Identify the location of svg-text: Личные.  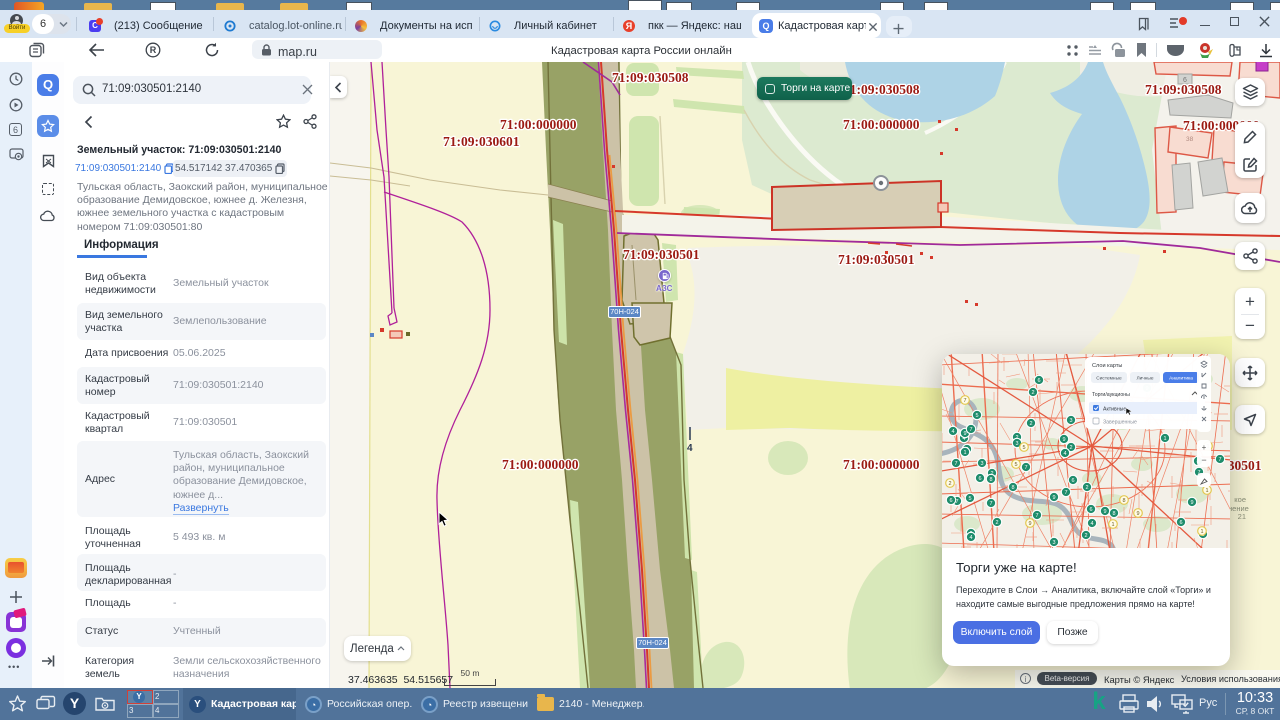
(1144, 379).